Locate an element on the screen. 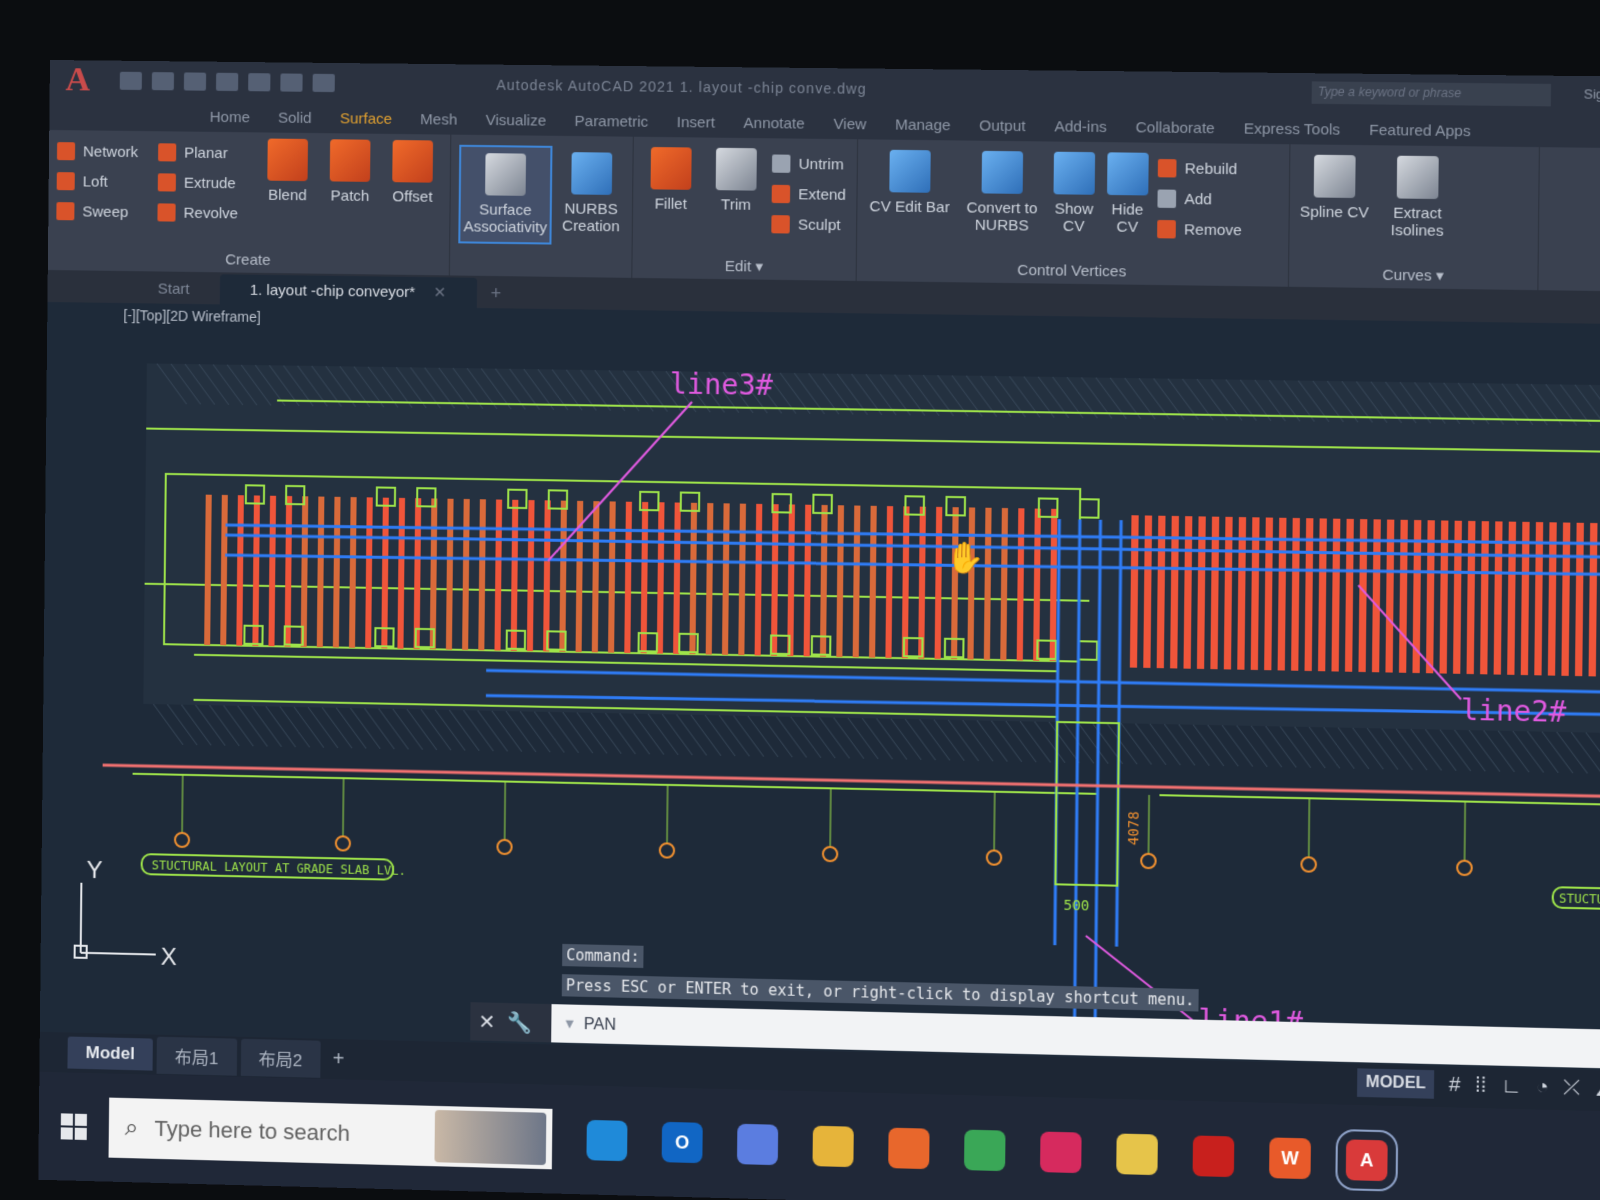  ribbon-tab-featured-apps: Featured Apps is located at coordinates (1420, 130).